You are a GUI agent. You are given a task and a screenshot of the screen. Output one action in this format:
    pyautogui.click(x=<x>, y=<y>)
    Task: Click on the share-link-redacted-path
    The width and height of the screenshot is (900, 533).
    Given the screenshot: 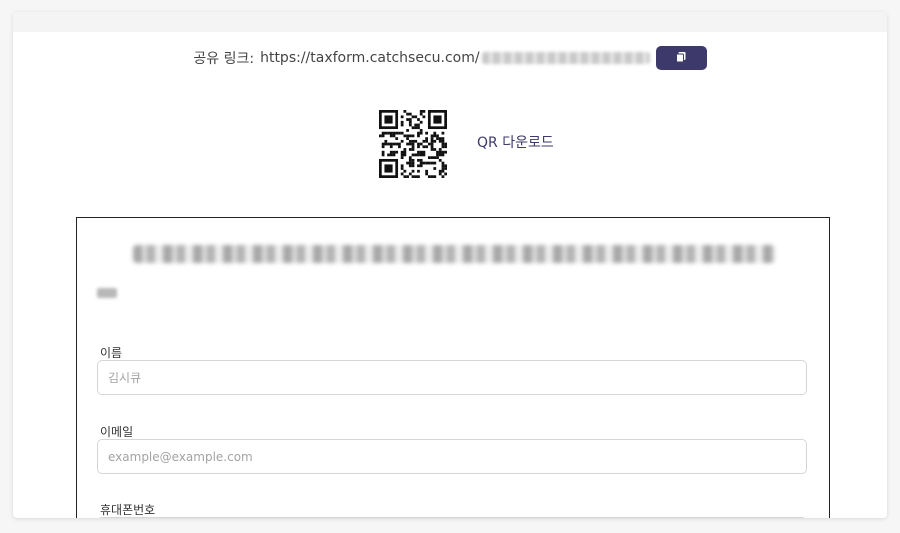 What is the action you would take?
    pyautogui.click(x=565, y=58)
    